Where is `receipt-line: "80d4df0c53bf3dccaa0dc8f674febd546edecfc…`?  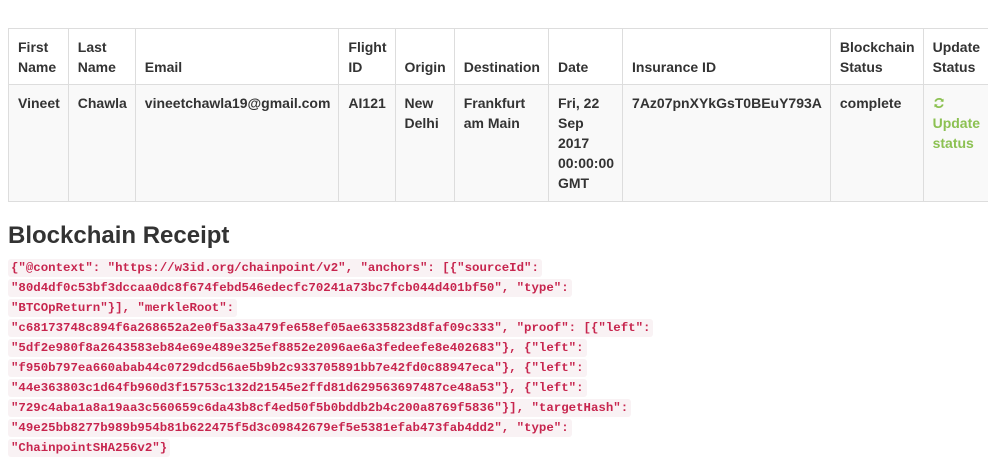 receipt-line: "80d4df0c53bf3dccaa0dc8f674febd546edecfc… is located at coordinates (290, 288).